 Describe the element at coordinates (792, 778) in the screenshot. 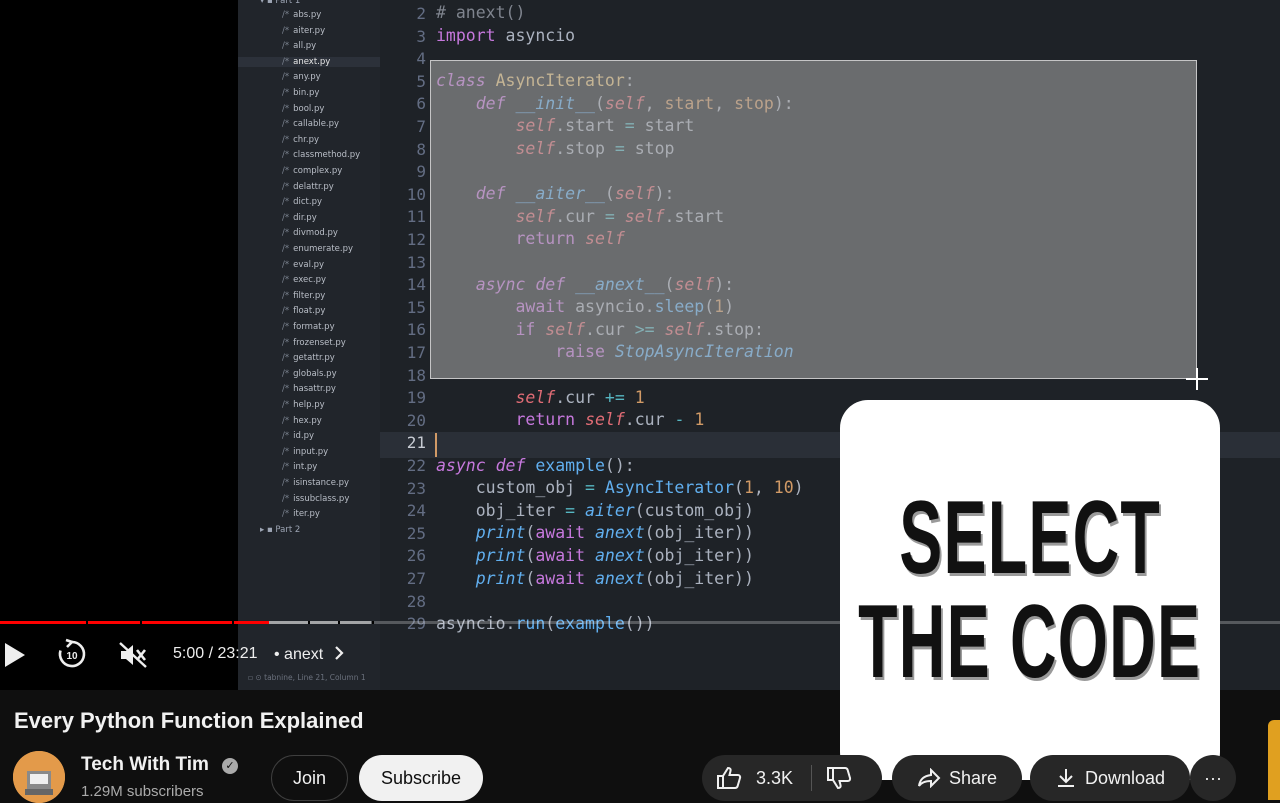

I see `like-dislike-group: 3.3K` at that location.